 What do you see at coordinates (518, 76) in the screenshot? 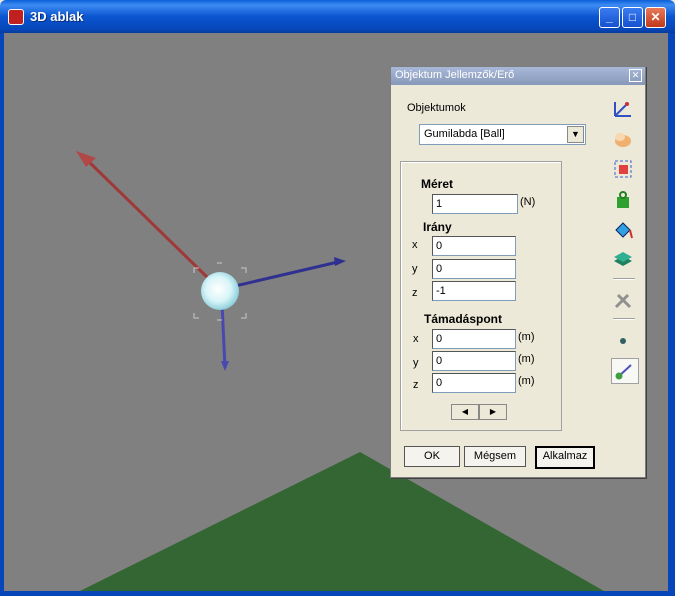
I see `dialog-title-bar: Objektum Jellemzők/Erő ✕` at bounding box center [518, 76].